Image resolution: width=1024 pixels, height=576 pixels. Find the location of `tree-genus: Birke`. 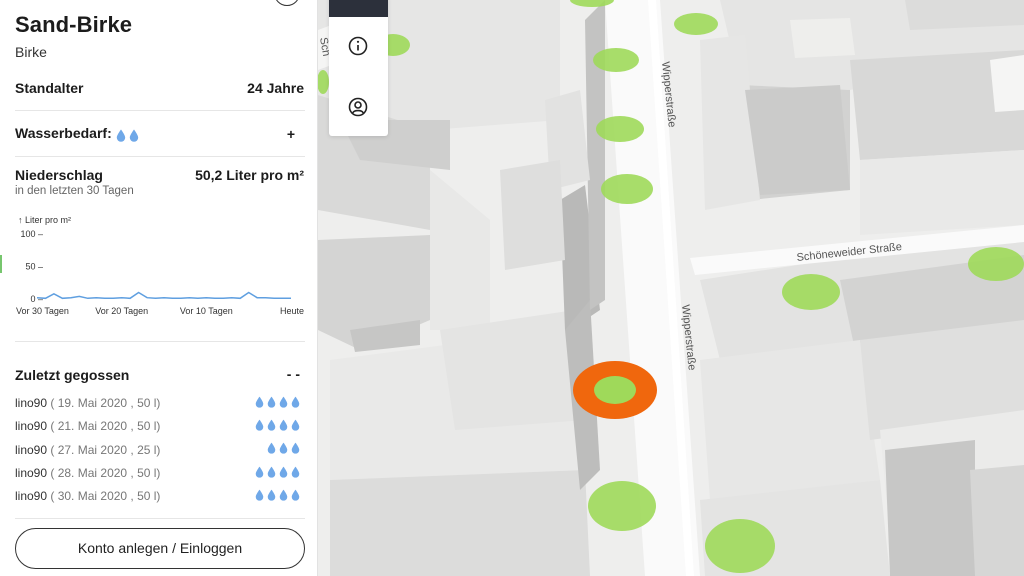

tree-genus: Birke is located at coordinates (31, 52).